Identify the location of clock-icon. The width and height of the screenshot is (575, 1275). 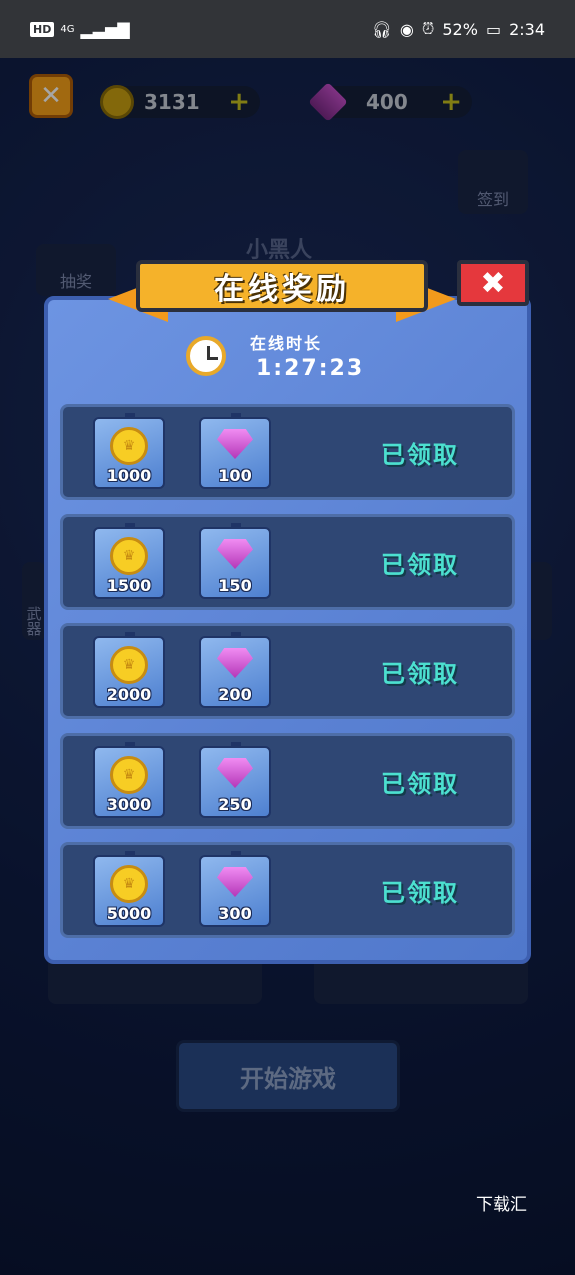
(206, 355).